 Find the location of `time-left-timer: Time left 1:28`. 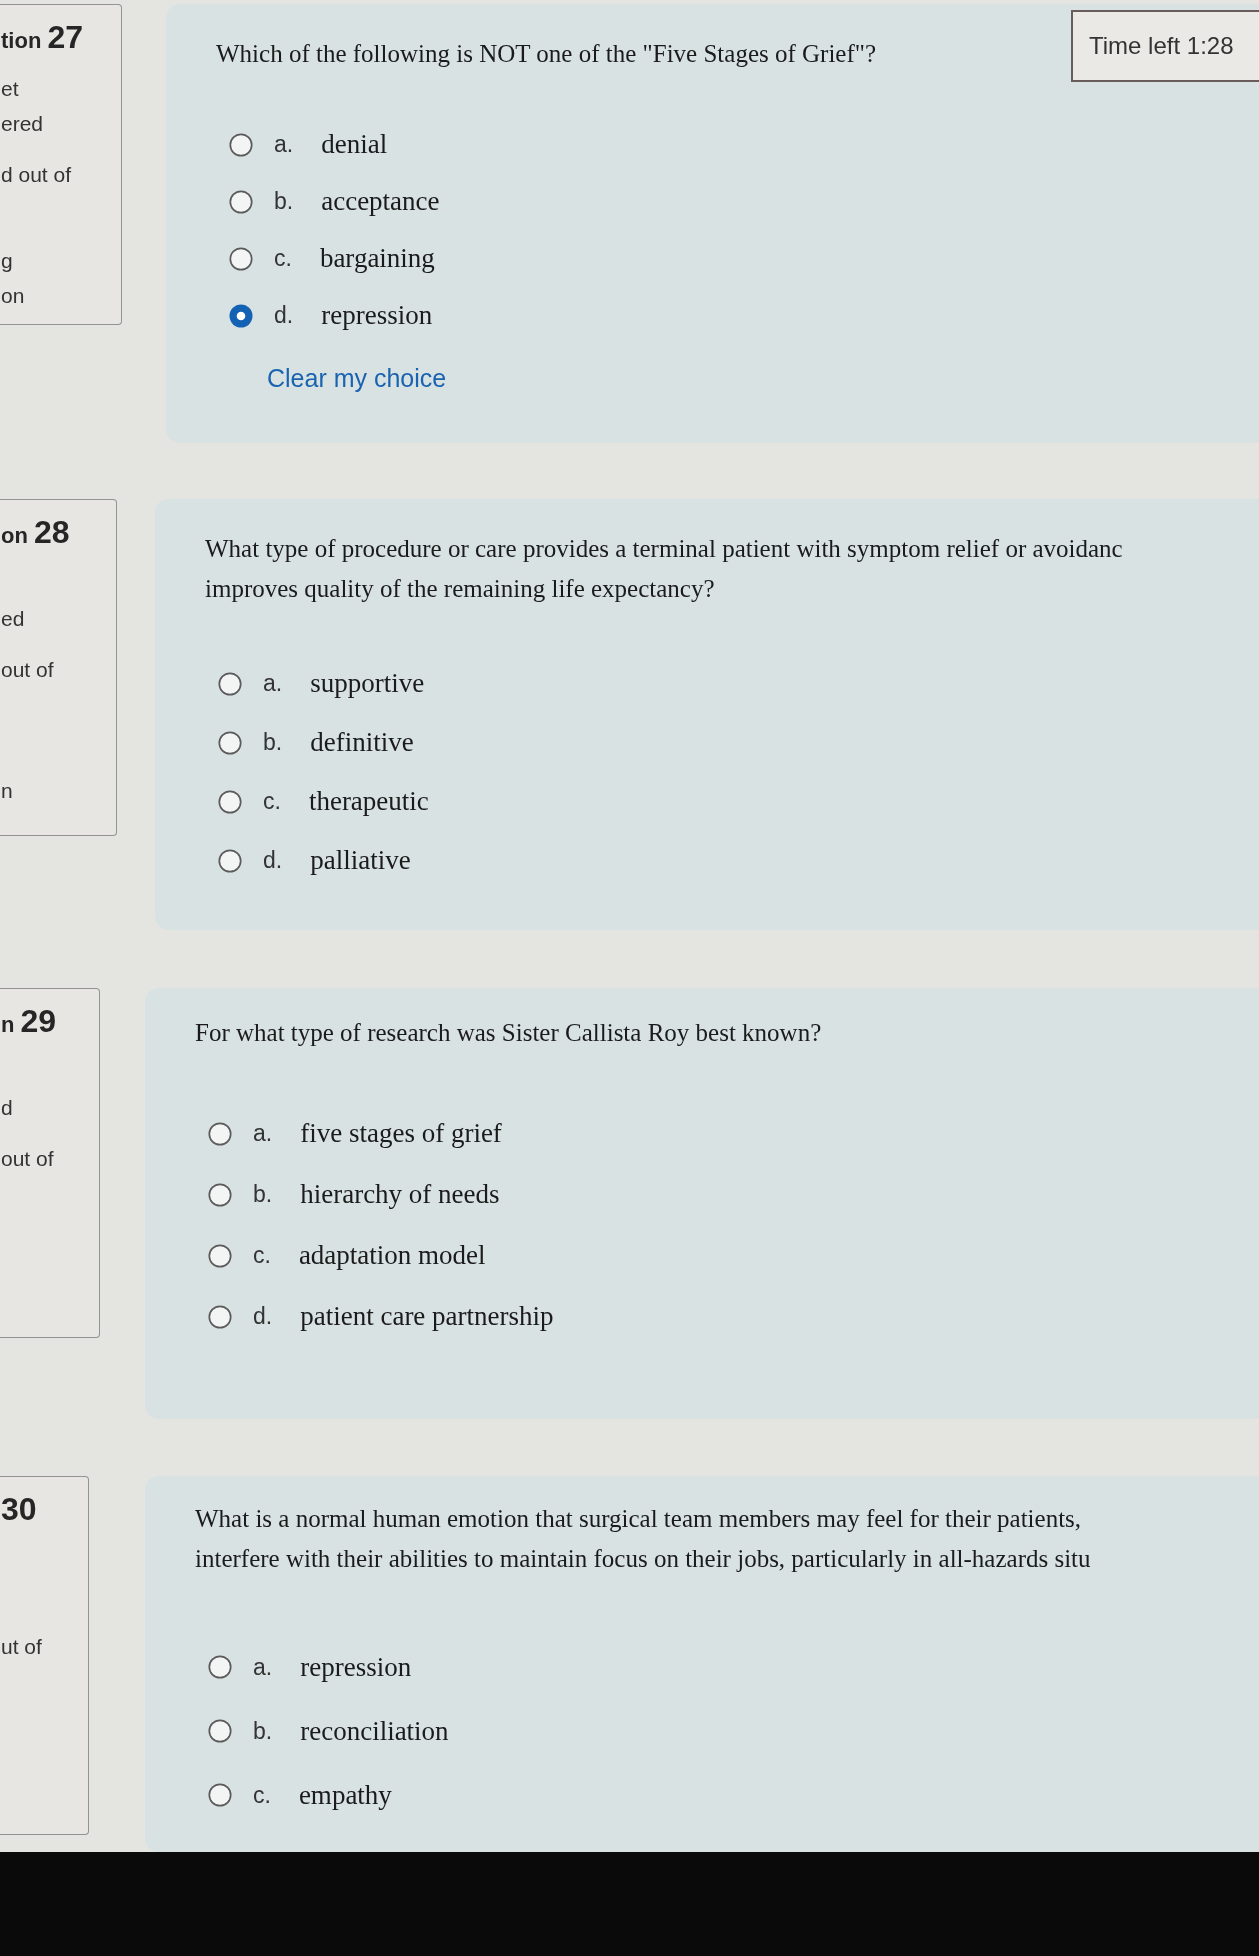

time-left-timer: Time left 1:28 is located at coordinates (1165, 46).